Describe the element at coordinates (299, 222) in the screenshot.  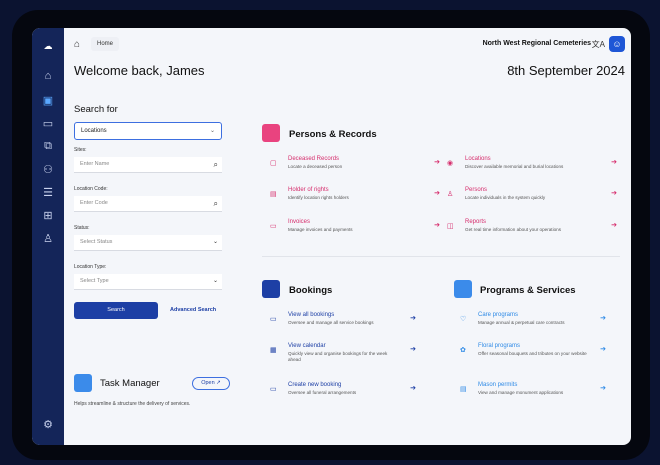
I see `item-title: Invoices` at that location.